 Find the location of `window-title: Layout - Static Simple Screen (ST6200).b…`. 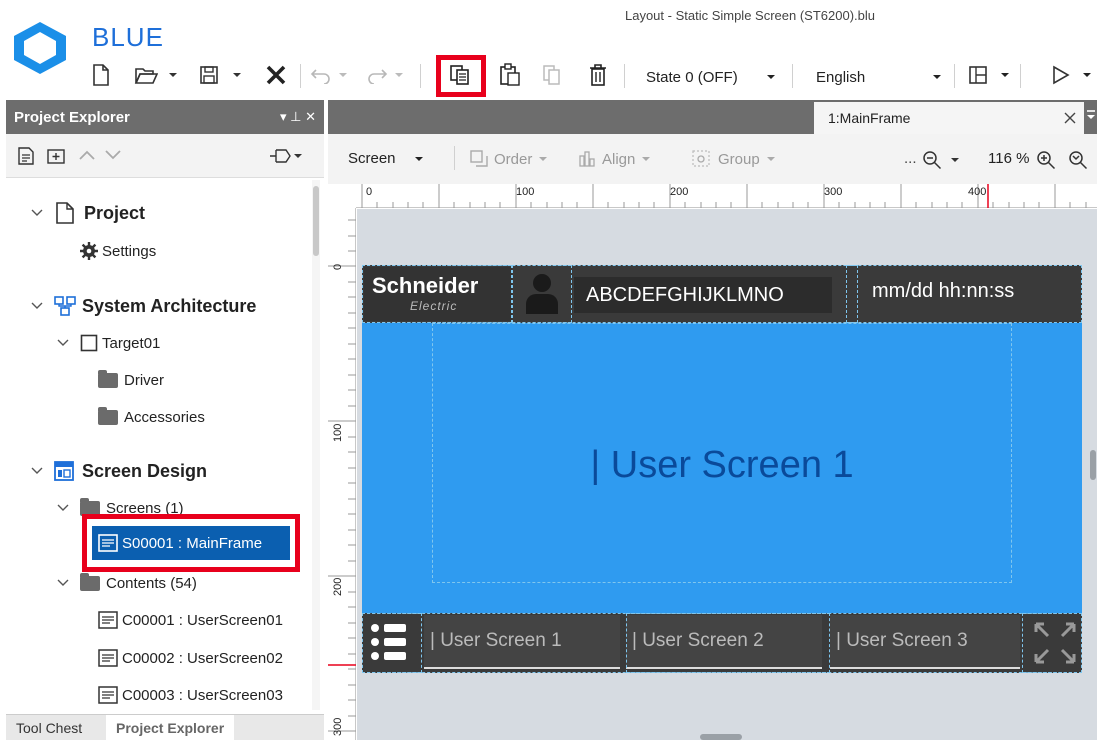

window-title: Layout - Static Simple Screen (ST6200).b… is located at coordinates (749, 15).